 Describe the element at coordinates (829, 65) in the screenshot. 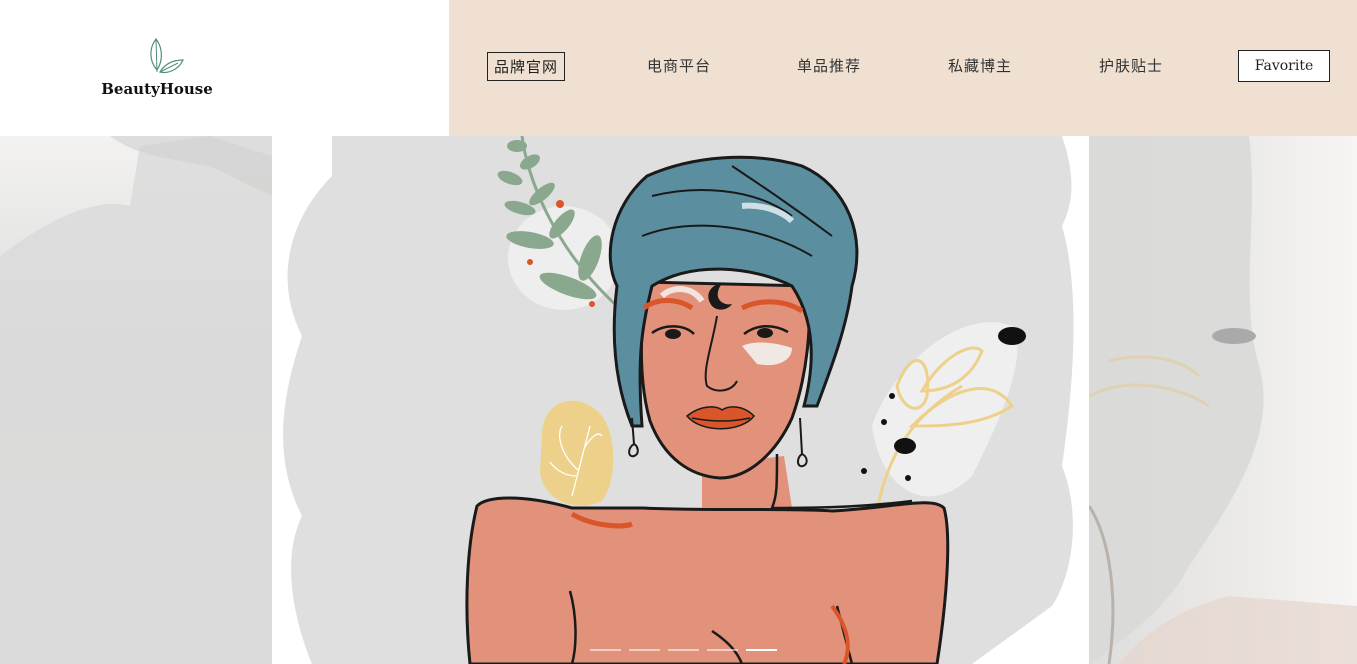

I see `nav-item-product-picks: 单品推荐` at that location.